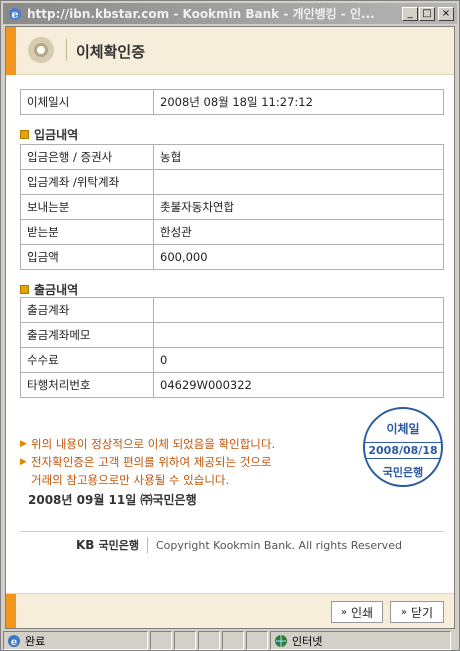  What do you see at coordinates (417, 612) in the screenshot?
I see `close-button: » 닫기` at bounding box center [417, 612].